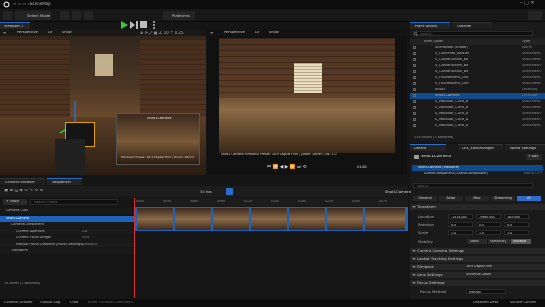 This screenshot has width=545, height=307. Describe the element at coordinates (473, 185) in the screenshot. I see `details-search-input: Search` at that location.